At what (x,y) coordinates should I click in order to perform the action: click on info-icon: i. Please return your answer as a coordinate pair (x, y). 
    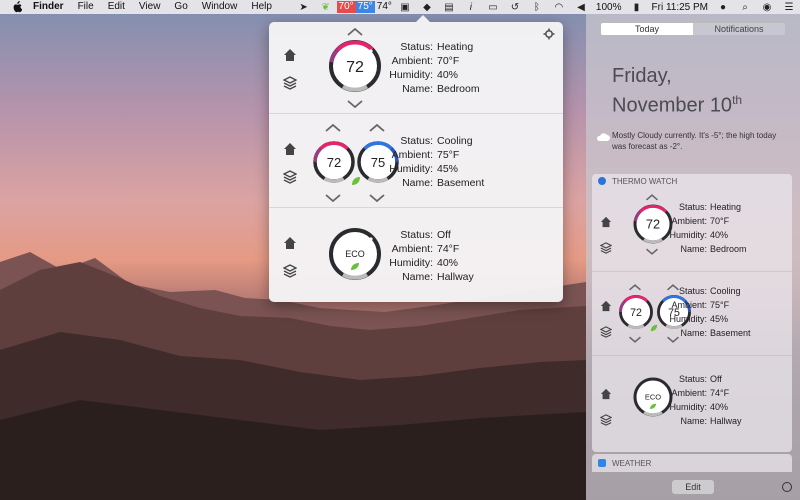
    Looking at the image, I should click on (471, 7).